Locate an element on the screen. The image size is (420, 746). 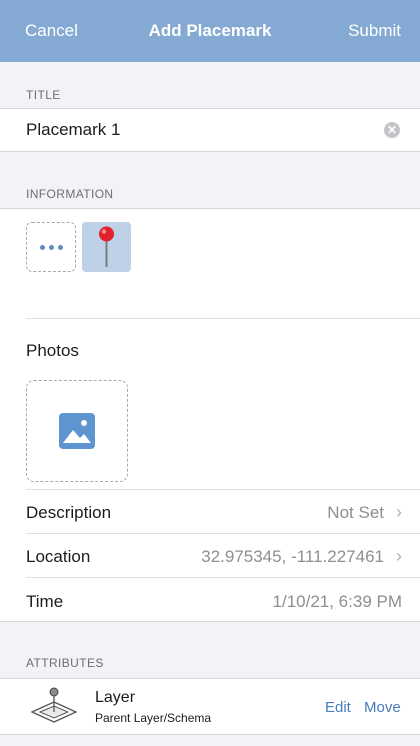
navigation-bar: Cancel Submit is located at coordinates (210, 31).